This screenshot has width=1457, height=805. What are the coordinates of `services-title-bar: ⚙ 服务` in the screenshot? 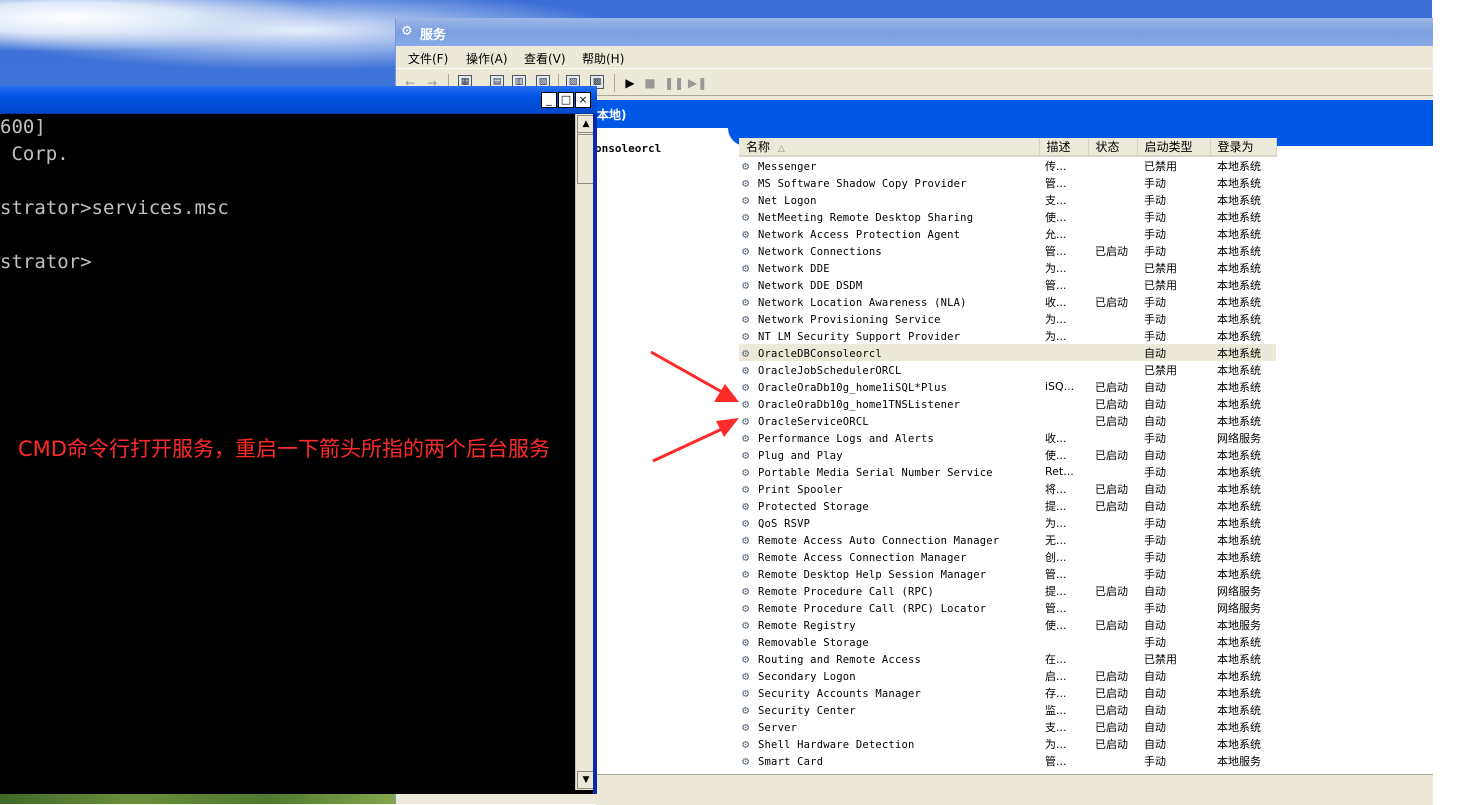 It's located at (914, 32).